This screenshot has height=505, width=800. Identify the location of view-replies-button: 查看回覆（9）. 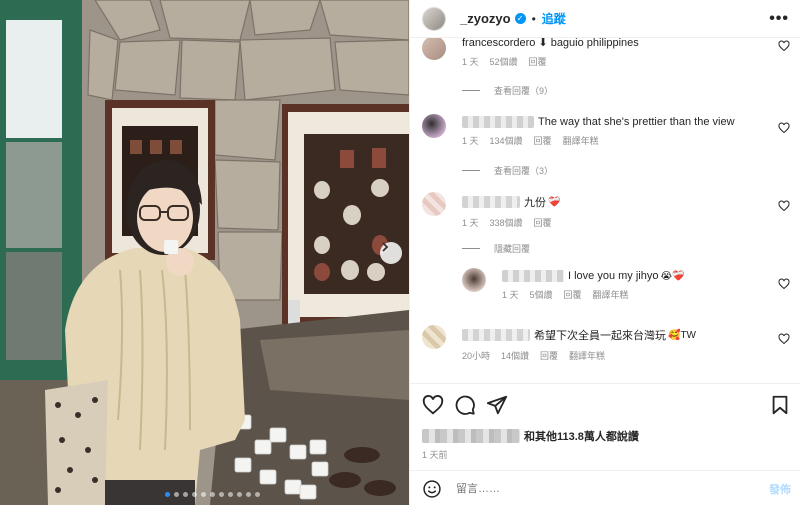
(507, 90).